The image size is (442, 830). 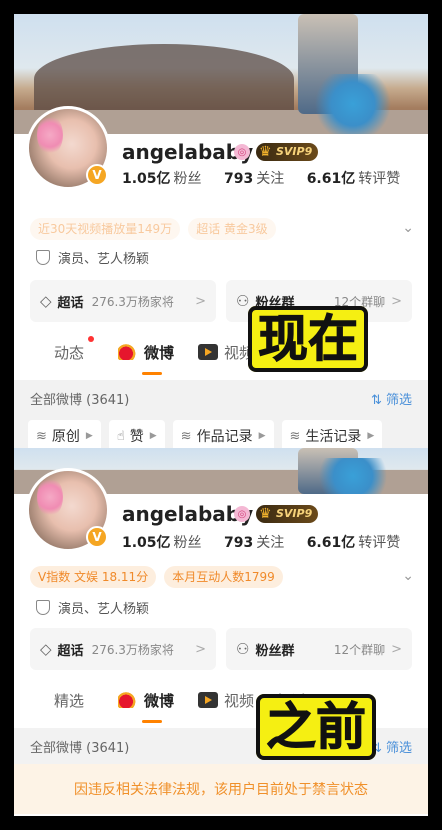 What do you see at coordinates (120, 436) in the screenshot?
I see `thumbs-up-icon: ☝` at bounding box center [120, 436].